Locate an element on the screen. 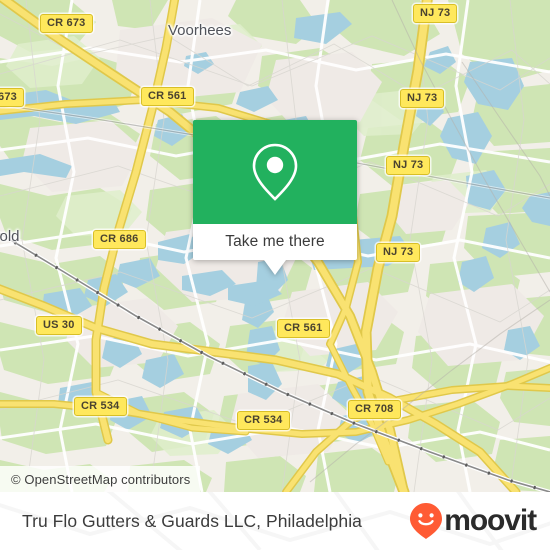 Image resolution: width=550 pixels, height=550 pixels. place-label-voorhees: Voorhees is located at coordinates (200, 30).